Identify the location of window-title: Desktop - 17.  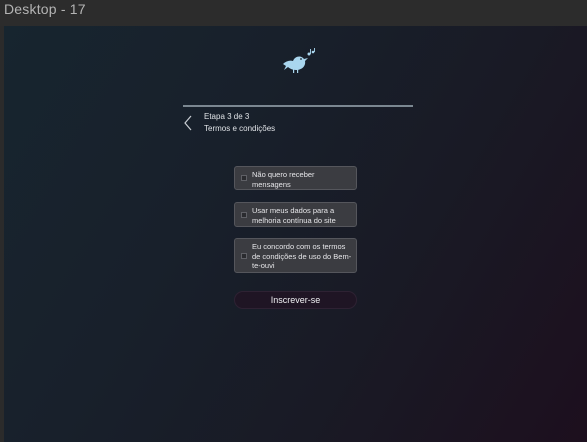
(45, 9).